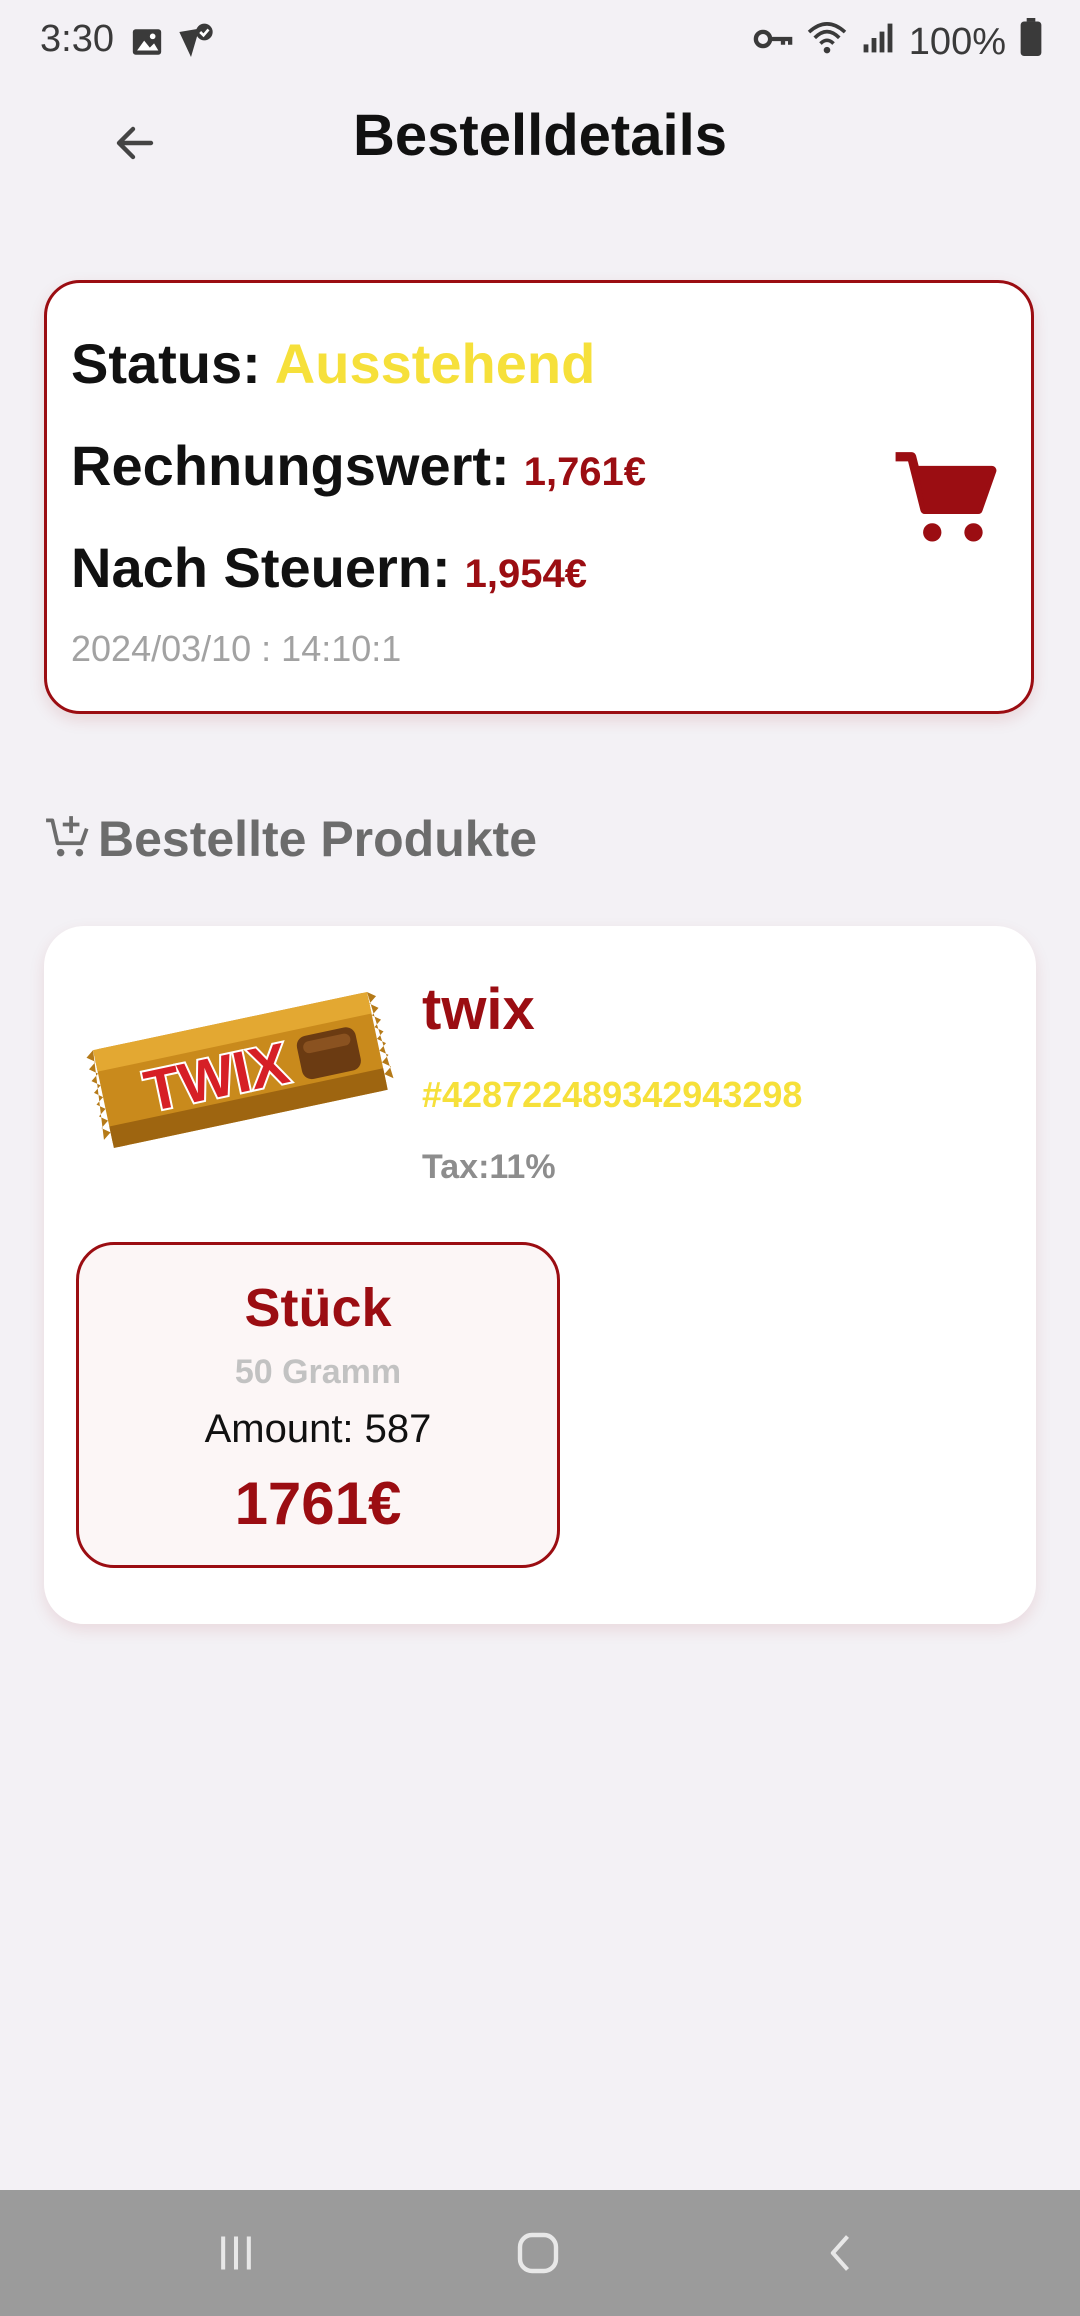 This screenshot has height=2316, width=1080. I want to click on after-tax-row: Nach Steuern: 1,954€, so click(329, 567).